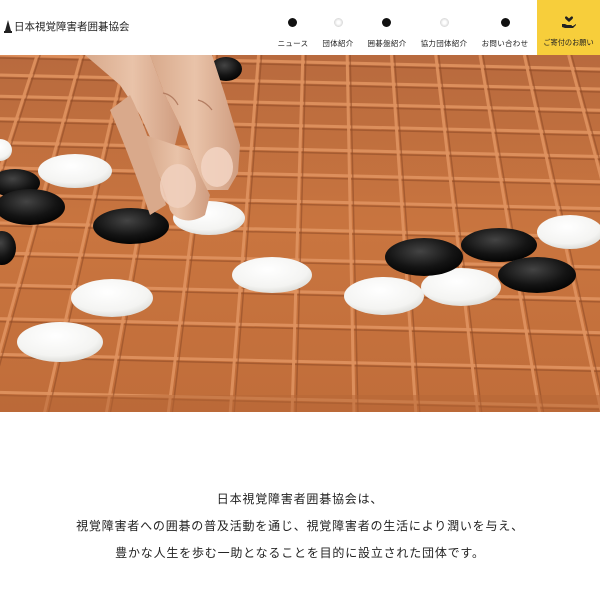 This screenshot has height=600, width=600. I want to click on nav-label-contact: お問い合わせ, so click(505, 43).